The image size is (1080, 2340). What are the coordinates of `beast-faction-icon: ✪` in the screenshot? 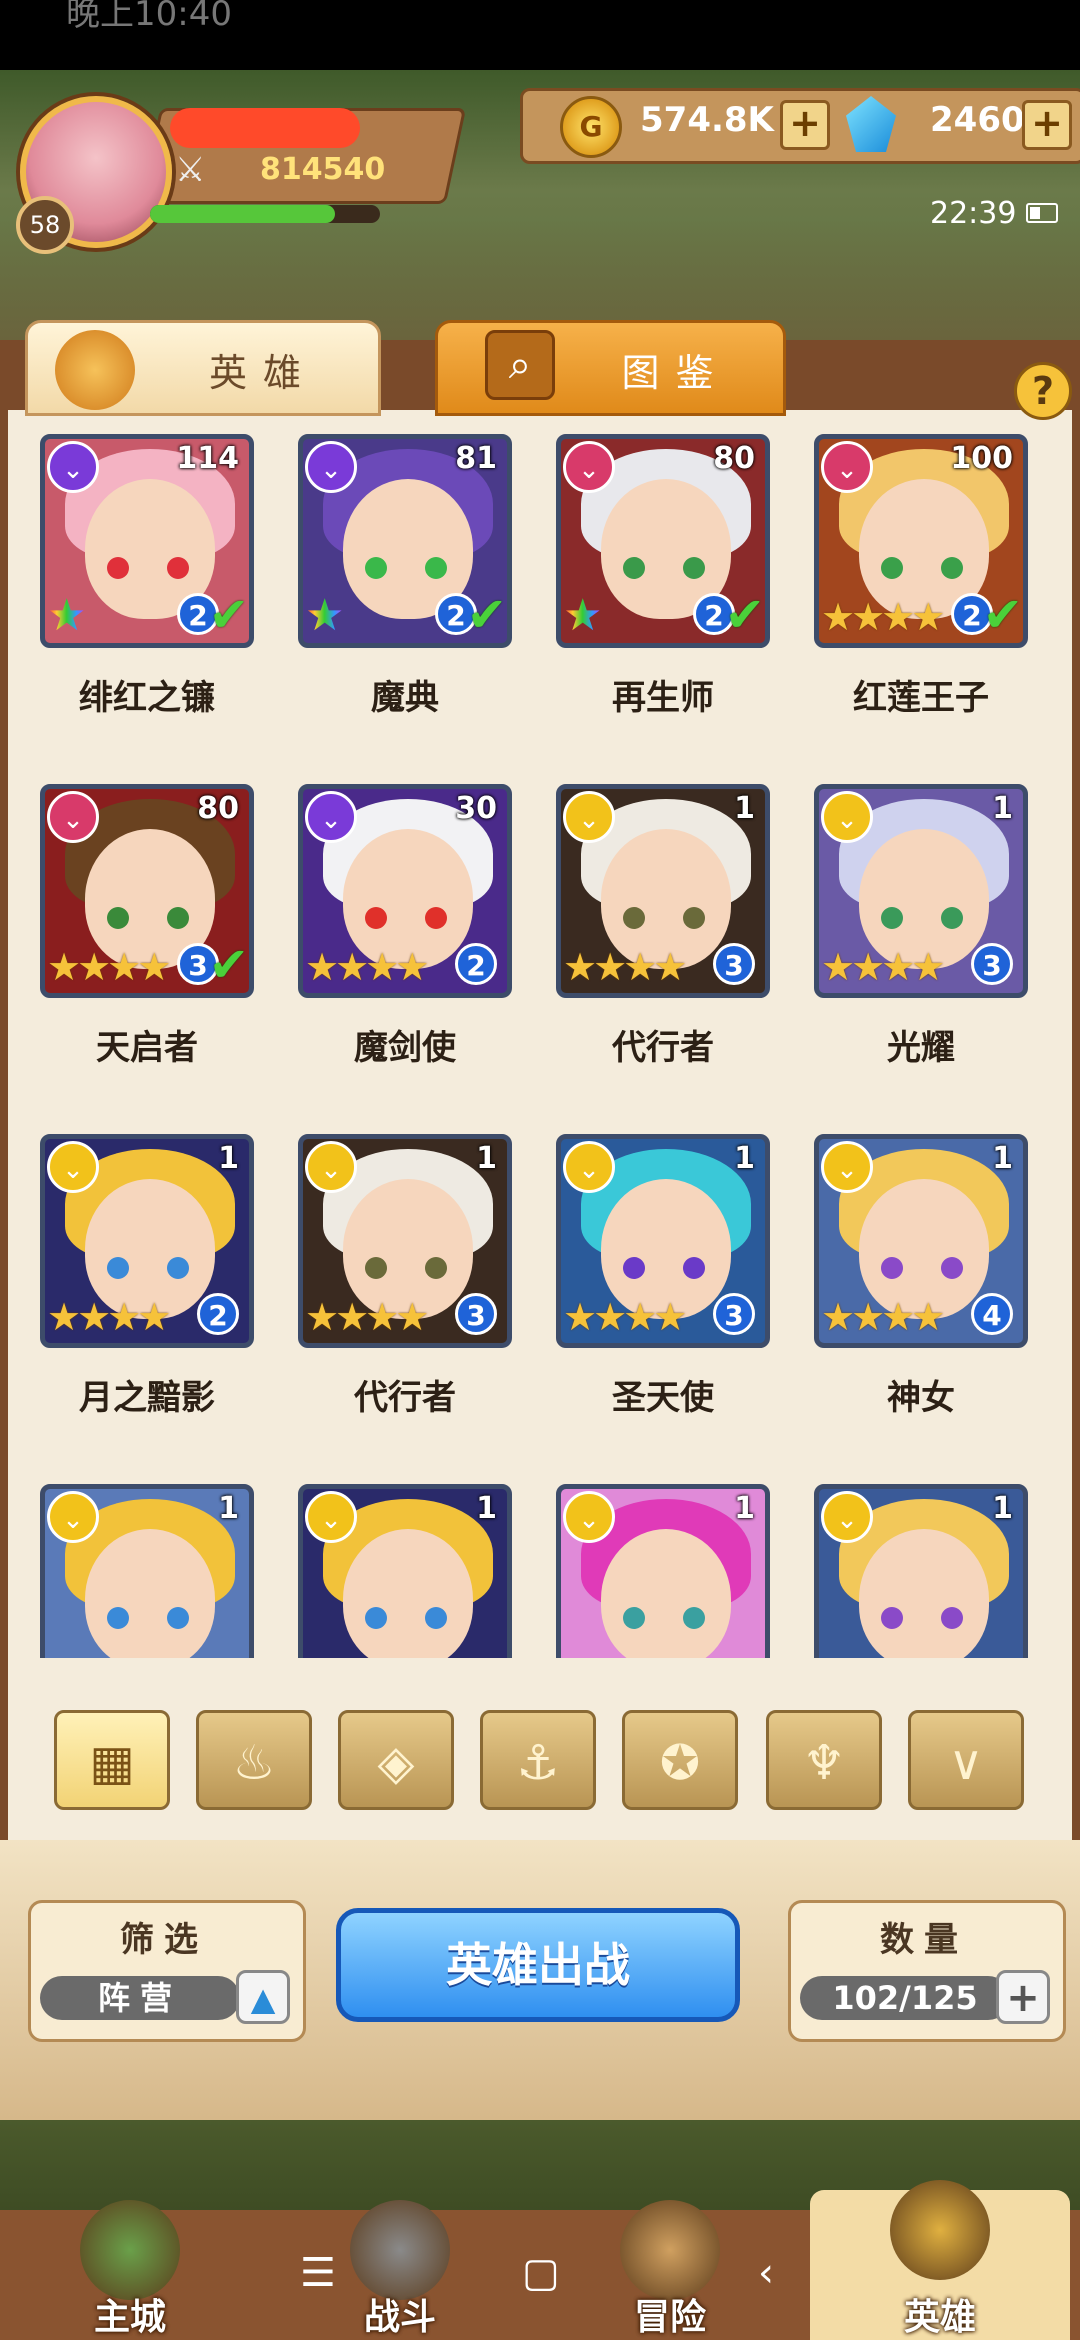 It's located at (680, 1760).